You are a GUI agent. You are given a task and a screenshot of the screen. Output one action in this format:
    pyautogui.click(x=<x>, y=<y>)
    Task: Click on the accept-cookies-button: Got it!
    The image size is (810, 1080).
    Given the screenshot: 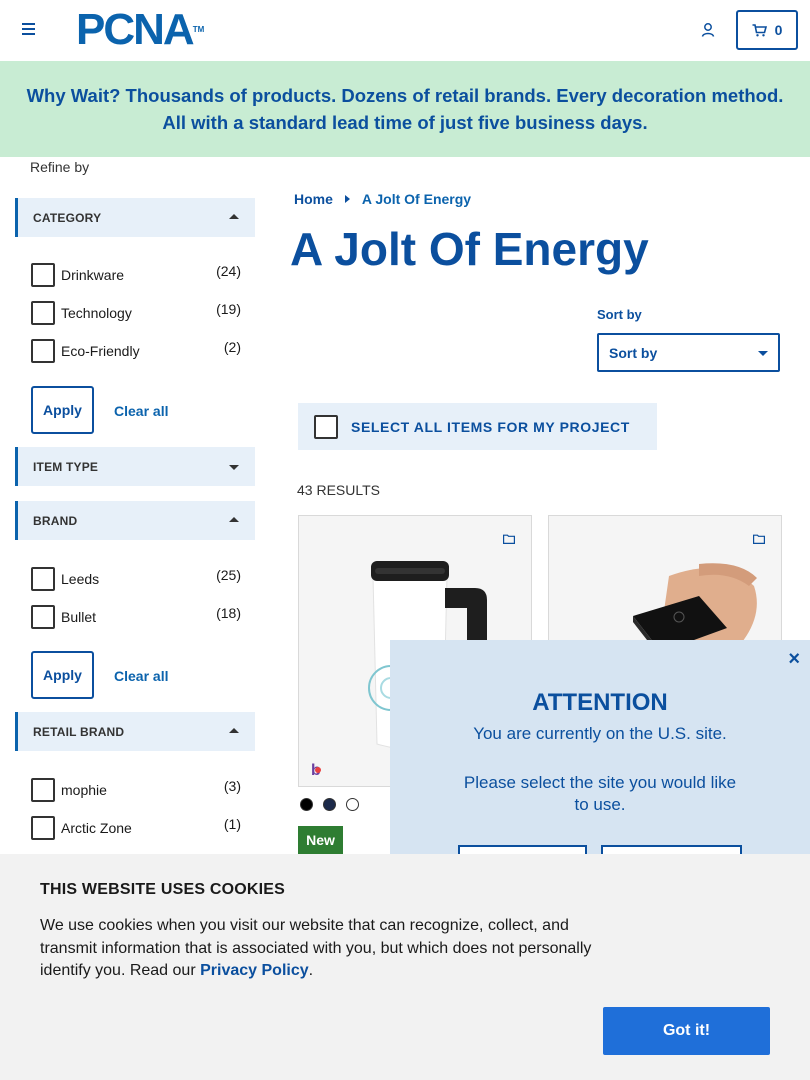 What is the action you would take?
    pyautogui.click(x=686, y=1031)
    